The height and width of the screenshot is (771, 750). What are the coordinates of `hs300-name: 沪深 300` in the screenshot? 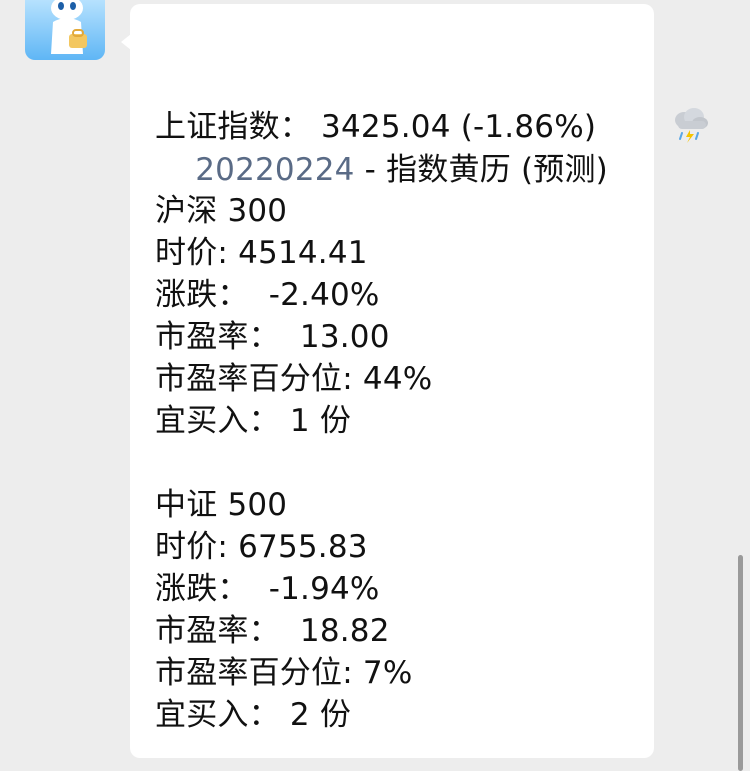 It's located at (221, 211).